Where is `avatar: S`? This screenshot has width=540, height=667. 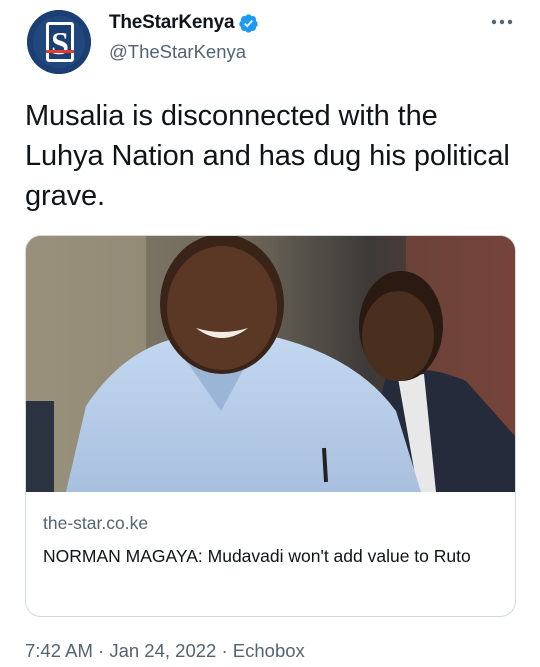
avatar: S is located at coordinates (59, 42).